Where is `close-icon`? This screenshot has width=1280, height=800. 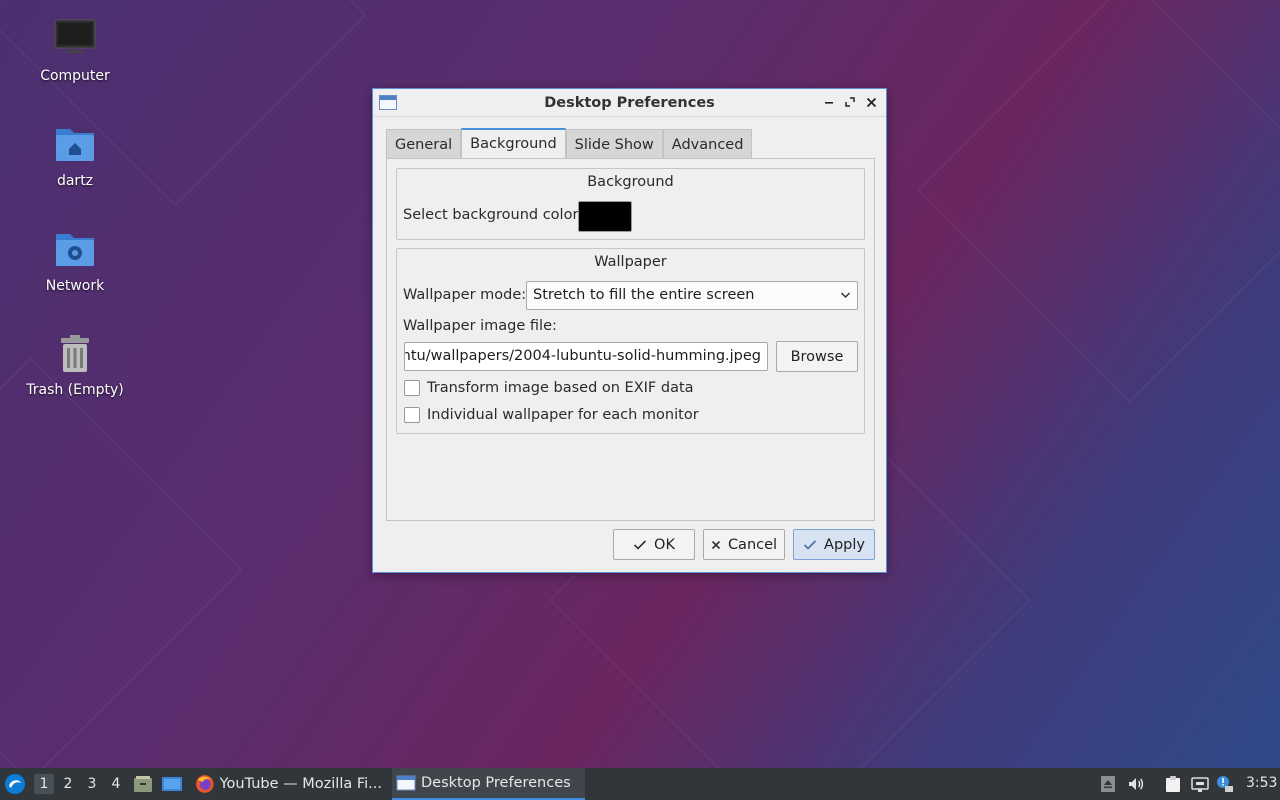
close-icon is located at coordinates (871, 102).